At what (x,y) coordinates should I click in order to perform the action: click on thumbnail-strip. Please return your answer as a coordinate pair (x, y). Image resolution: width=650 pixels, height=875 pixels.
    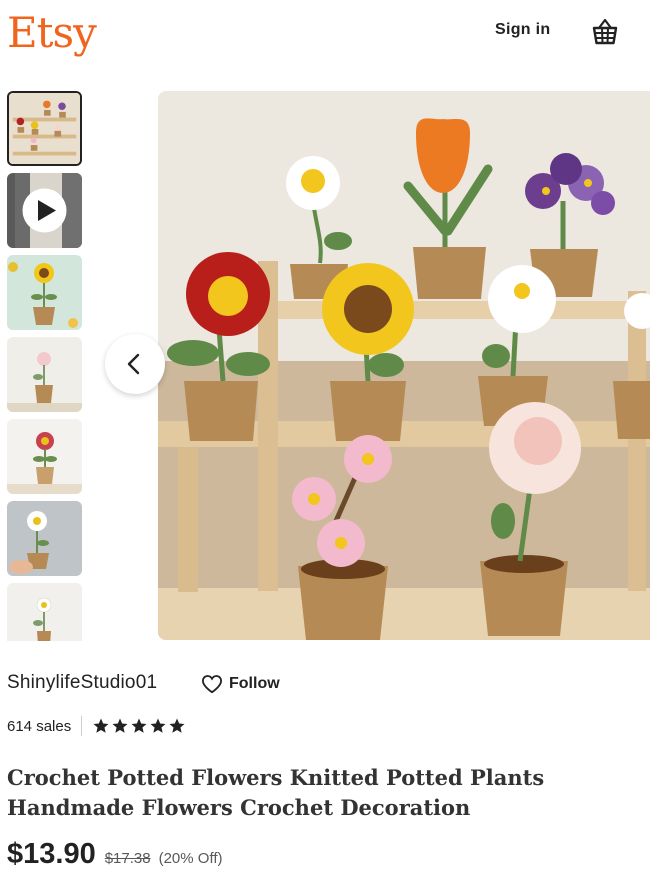
    Looking at the image, I should click on (44, 366).